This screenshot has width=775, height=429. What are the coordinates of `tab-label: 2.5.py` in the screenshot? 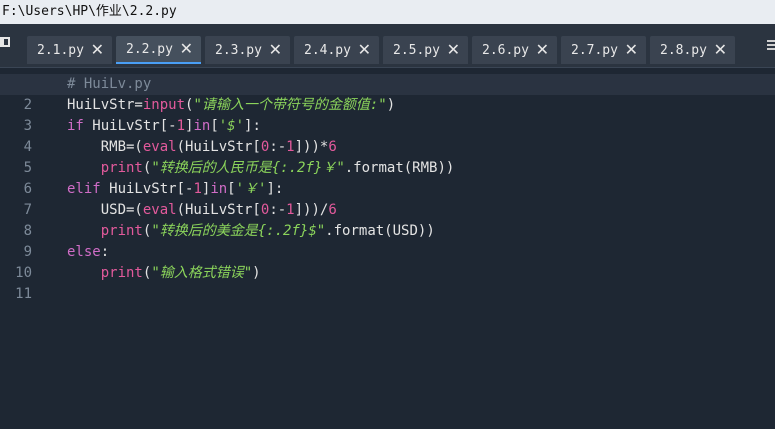 It's located at (416, 50).